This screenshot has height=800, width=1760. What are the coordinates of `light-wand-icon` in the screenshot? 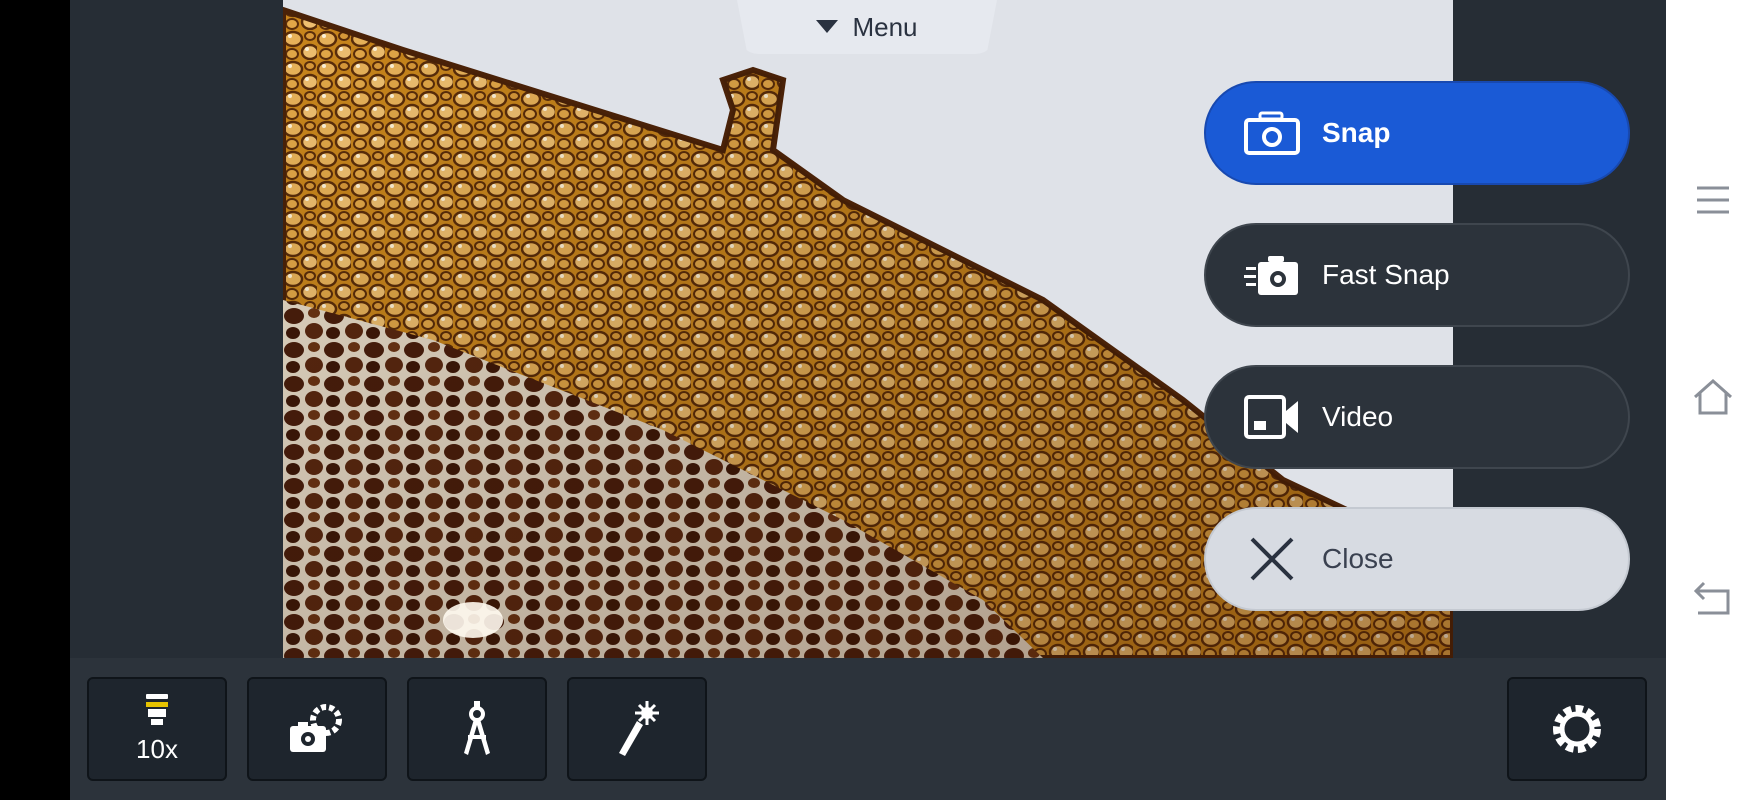 It's located at (639, 728).